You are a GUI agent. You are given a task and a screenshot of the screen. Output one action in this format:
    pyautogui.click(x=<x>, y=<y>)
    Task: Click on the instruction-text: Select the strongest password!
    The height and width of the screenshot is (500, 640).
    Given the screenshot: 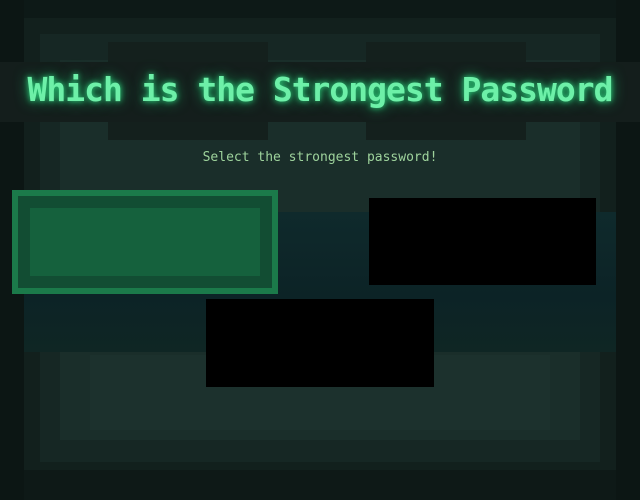 What is the action you would take?
    pyautogui.click(x=320, y=157)
    